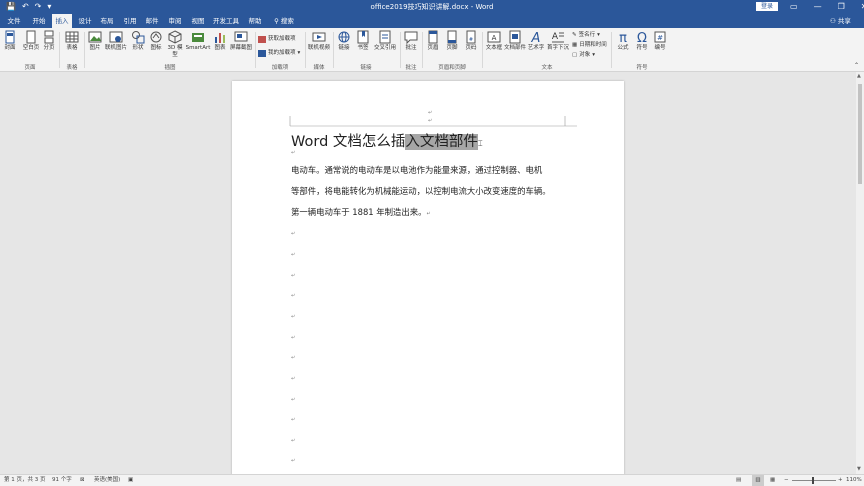  I want to click on comment-button: 批注, so click(411, 41).